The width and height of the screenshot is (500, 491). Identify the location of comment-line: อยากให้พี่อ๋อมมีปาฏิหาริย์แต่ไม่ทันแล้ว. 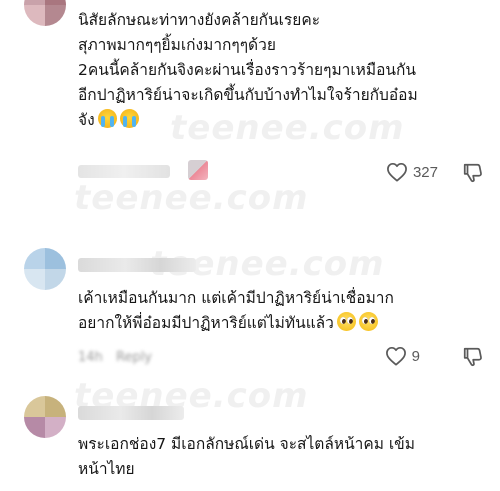
(248, 323).